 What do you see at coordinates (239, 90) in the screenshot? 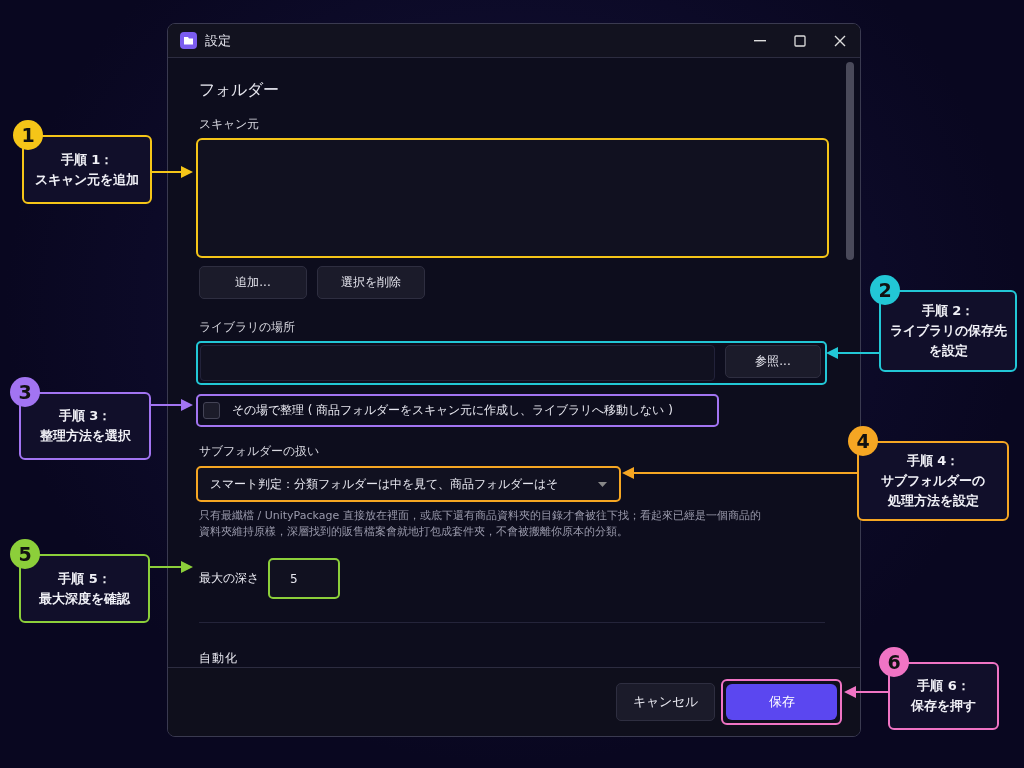
I see `section-title: フォルダー` at bounding box center [239, 90].